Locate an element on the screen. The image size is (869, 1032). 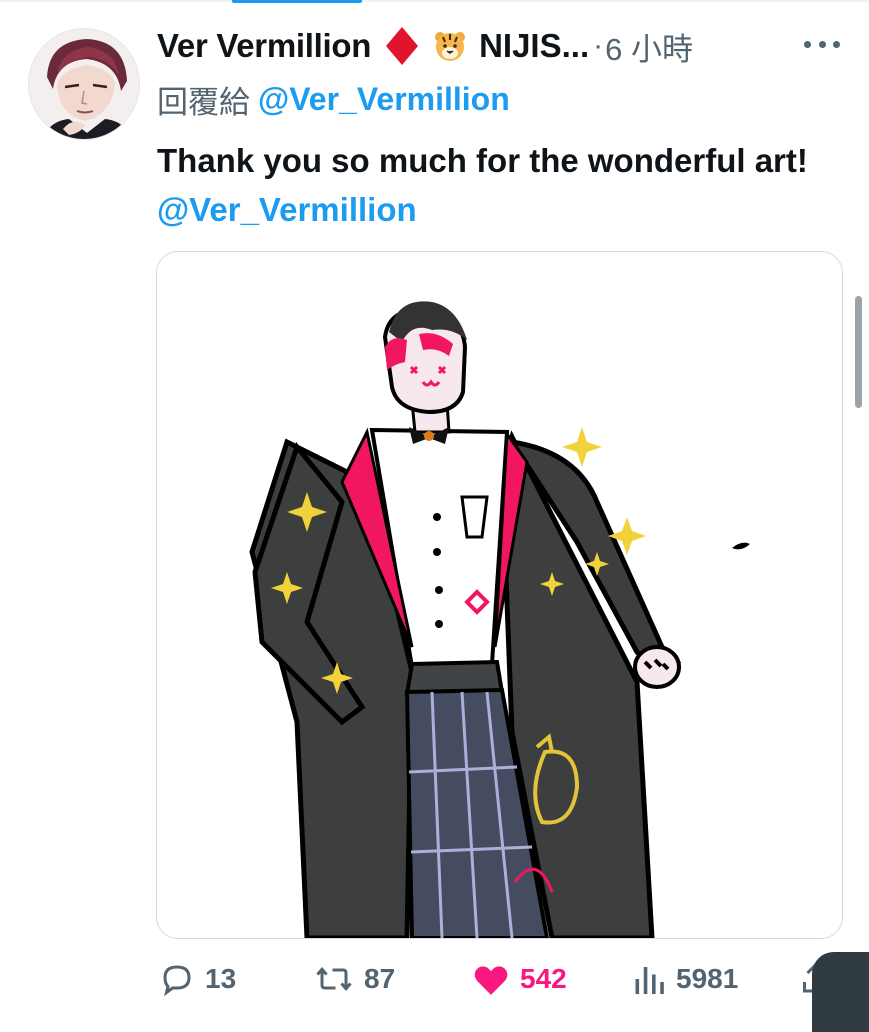
reply-button: 13 is located at coordinates (197, 979).